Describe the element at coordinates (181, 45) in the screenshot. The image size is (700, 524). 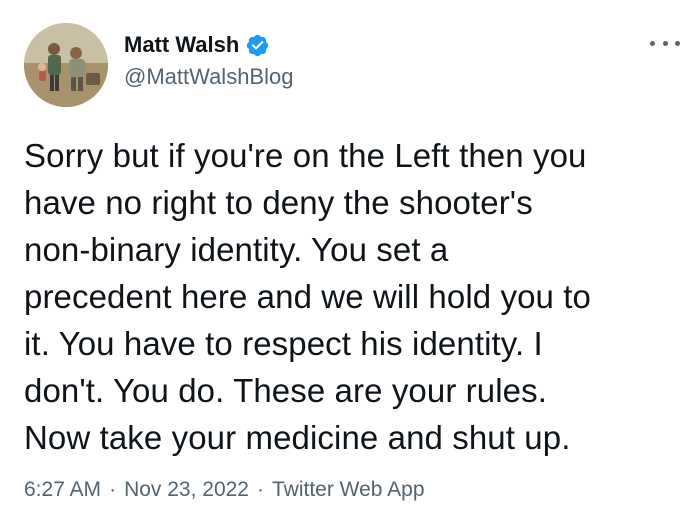
I see `display-name: Matt Walsh` at that location.